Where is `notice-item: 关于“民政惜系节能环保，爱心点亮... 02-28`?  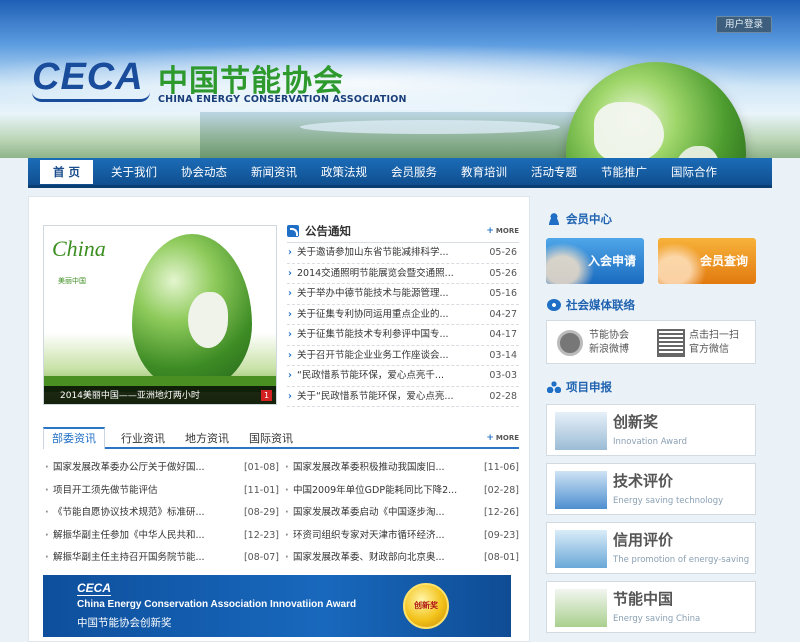
notice-item: 关于“民政惜系节能环保，爱心点亮... 02-28 is located at coordinates (403, 397).